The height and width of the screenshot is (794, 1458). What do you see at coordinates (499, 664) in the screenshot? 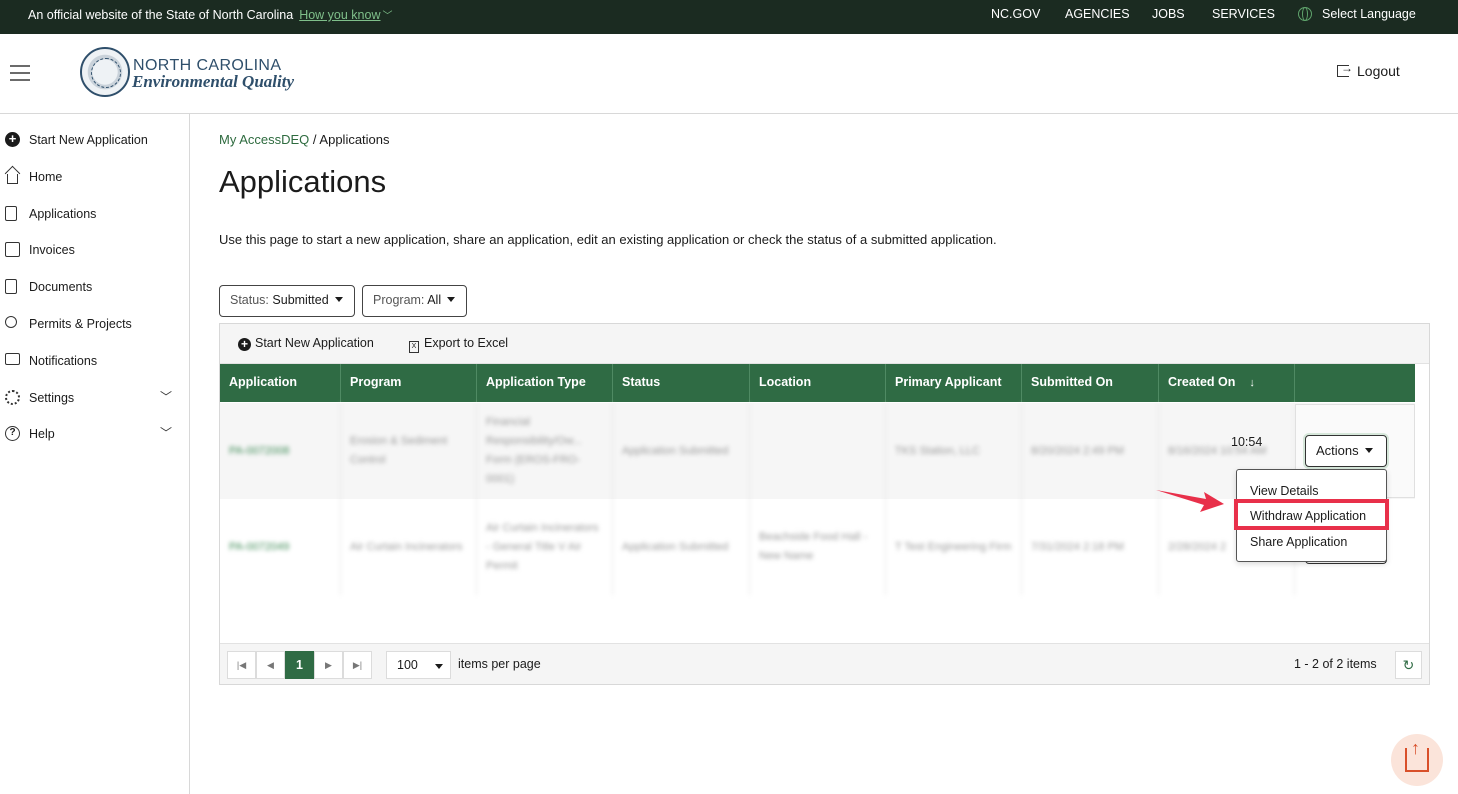
I see `page-size-label: items per page` at bounding box center [499, 664].